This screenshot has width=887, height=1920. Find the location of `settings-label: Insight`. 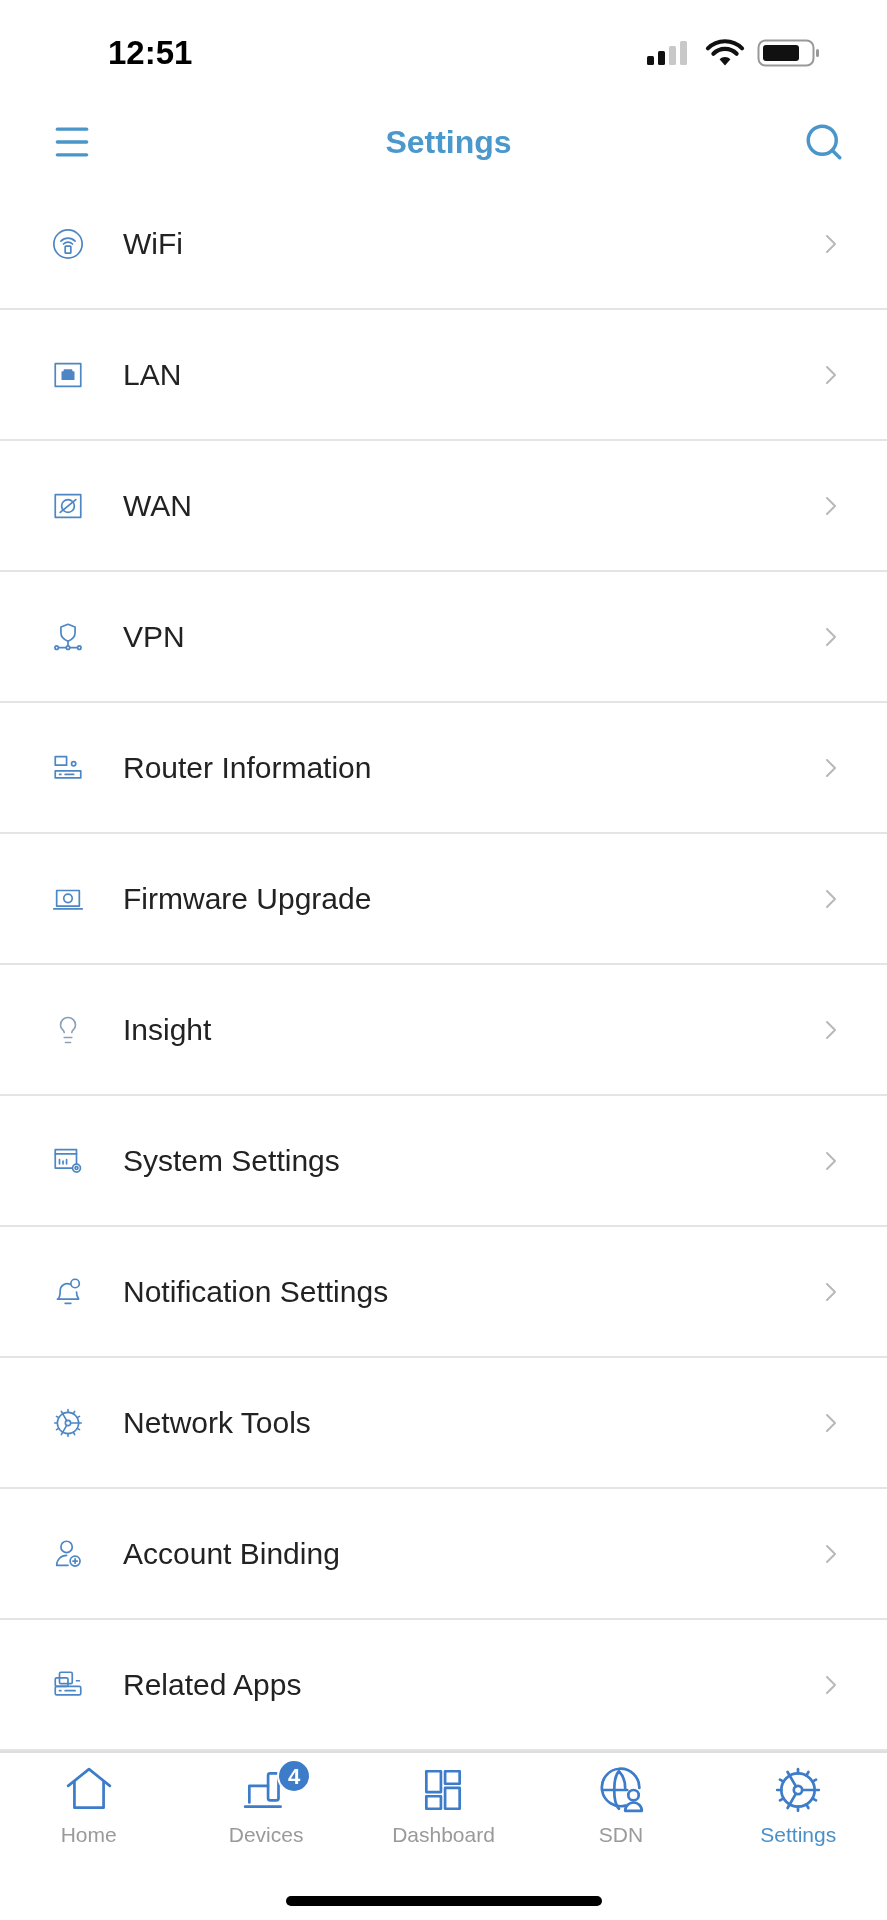

settings-label: Insight is located at coordinates (168, 1030).